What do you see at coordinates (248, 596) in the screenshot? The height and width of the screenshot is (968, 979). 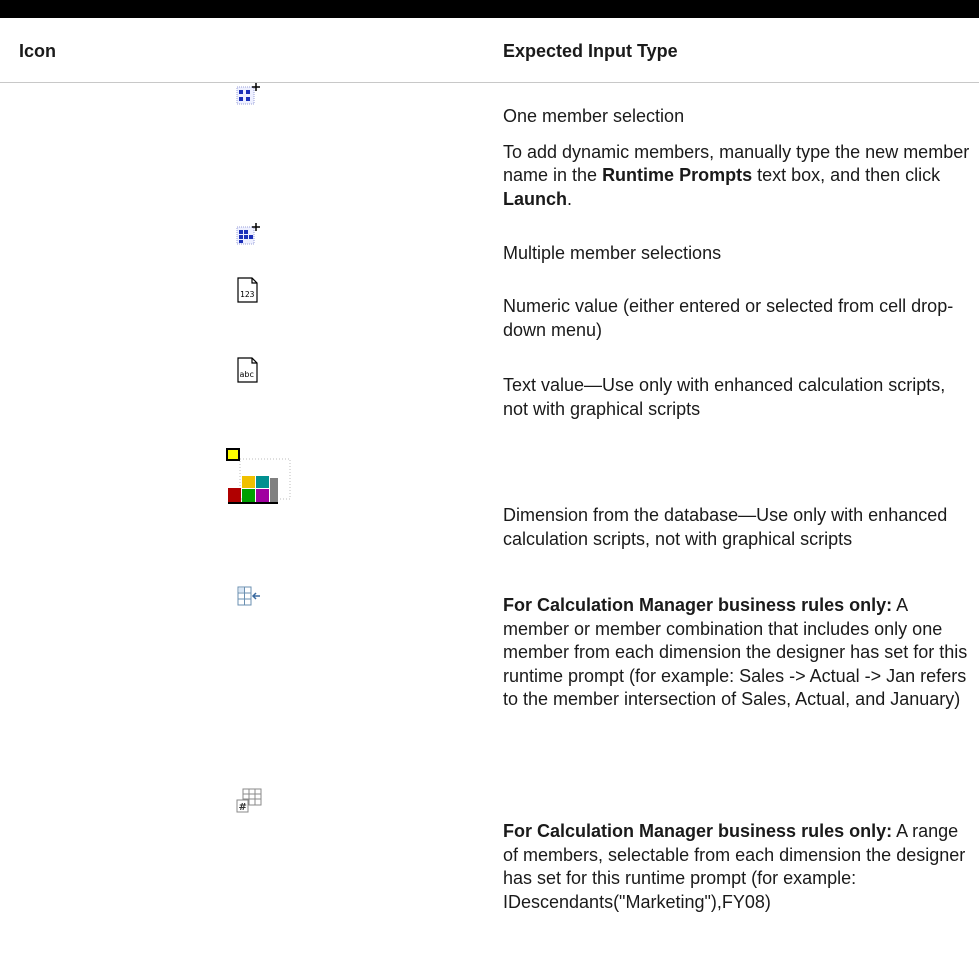 I see `cross-dimension-icon` at bounding box center [248, 596].